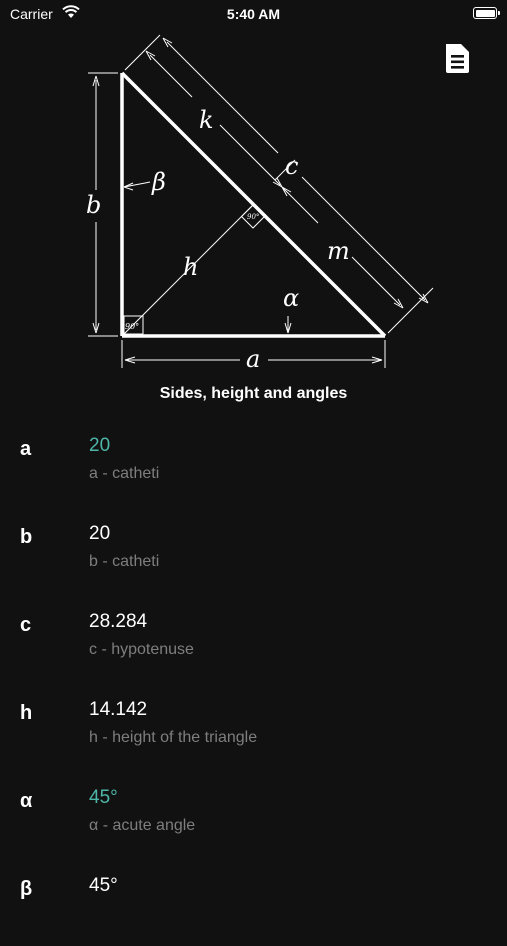 This screenshot has height=946, width=507. What do you see at coordinates (291, 166) in the screenshot?
I see `label-c: c` at bounding box center [291, 166].